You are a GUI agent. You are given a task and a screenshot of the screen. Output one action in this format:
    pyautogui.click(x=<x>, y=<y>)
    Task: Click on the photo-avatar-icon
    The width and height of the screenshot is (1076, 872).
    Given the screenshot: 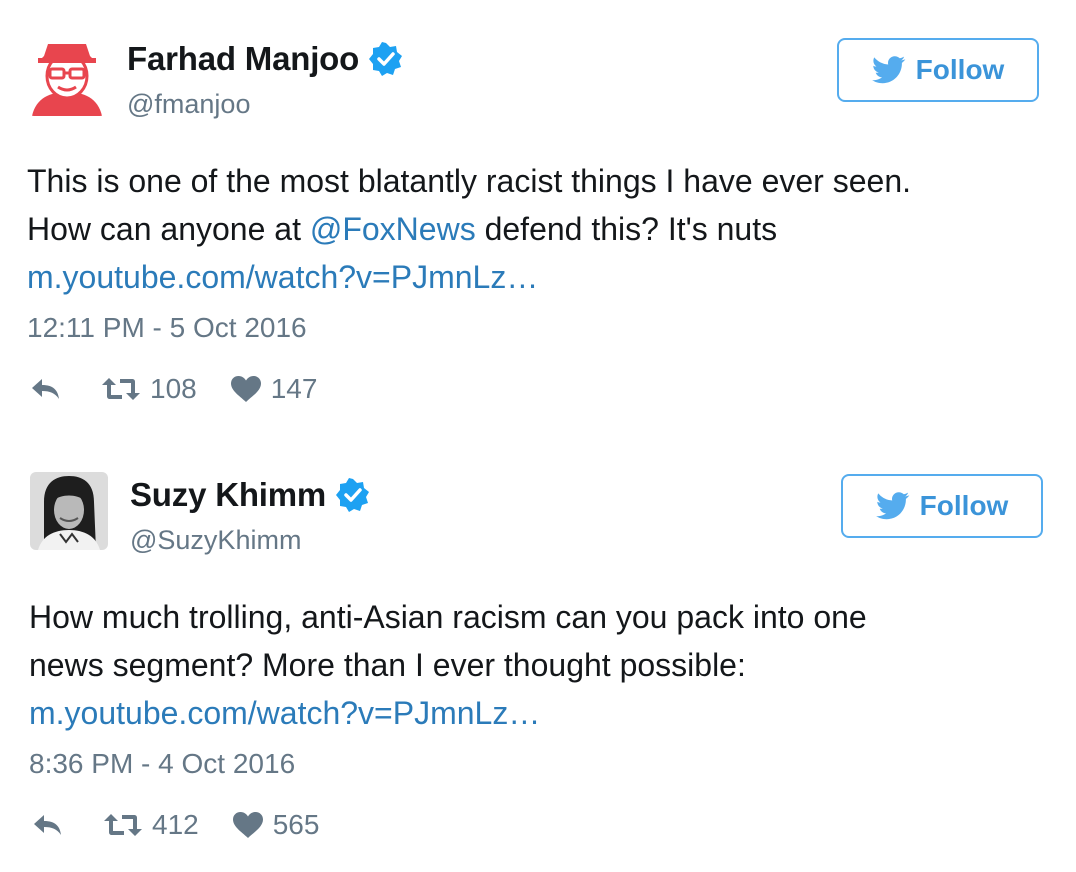 What is the action you would take?
    pyautogui.click(x=69, y=511)
    